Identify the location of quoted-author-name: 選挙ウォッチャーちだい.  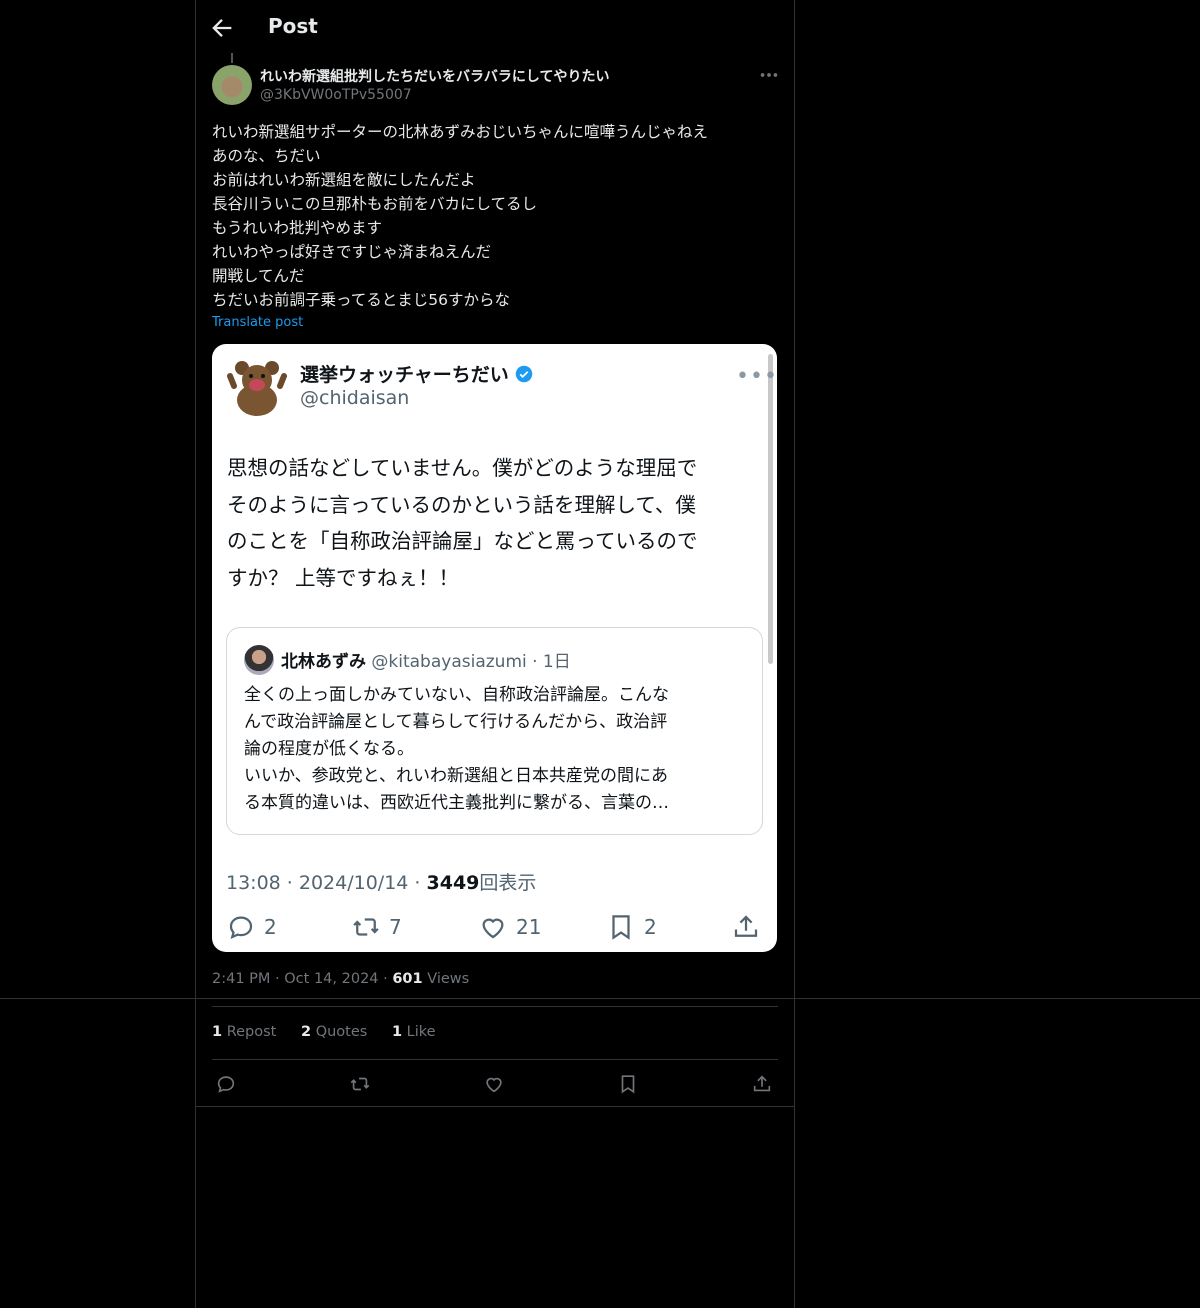
(416, 373).